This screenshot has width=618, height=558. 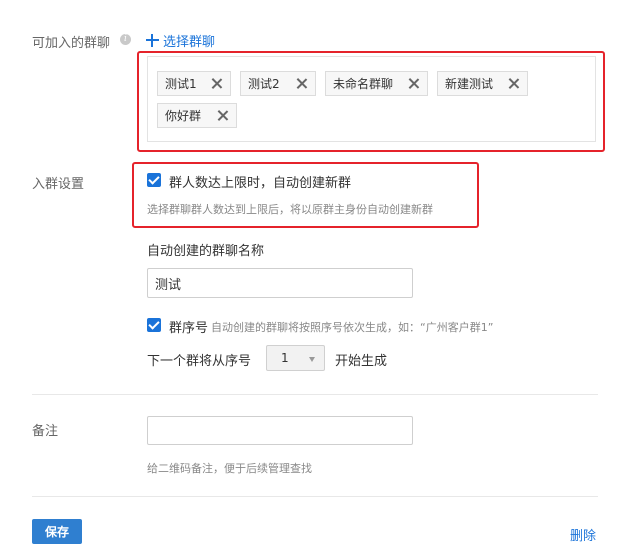 What do you see at coordinates (206, 251) in the screenshot?
I see `auto-name-label: 自动创建的群聊名称` at bounding box center [206, 251].